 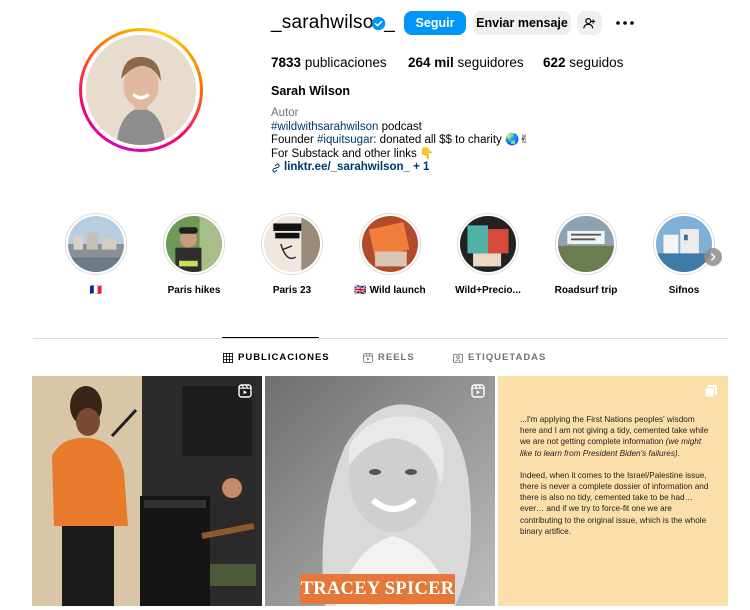 I want to click on profile-full-name: Sarah Wilson, so click(x=311, y=91).